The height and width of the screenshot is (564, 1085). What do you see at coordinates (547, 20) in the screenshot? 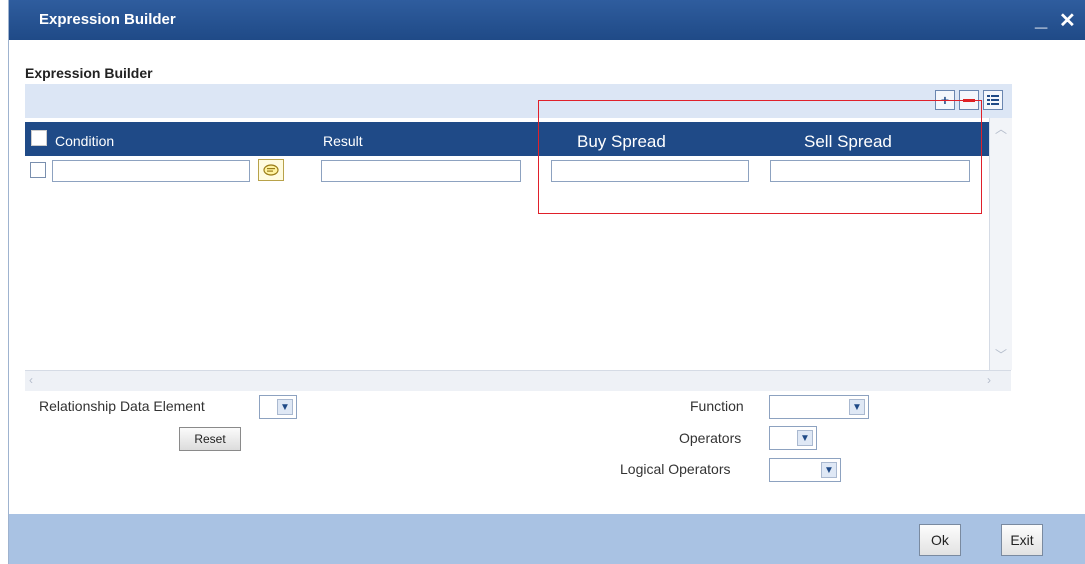
I see `title-bar: Expression Builder _ ✕` at bounding box center [547, 20].